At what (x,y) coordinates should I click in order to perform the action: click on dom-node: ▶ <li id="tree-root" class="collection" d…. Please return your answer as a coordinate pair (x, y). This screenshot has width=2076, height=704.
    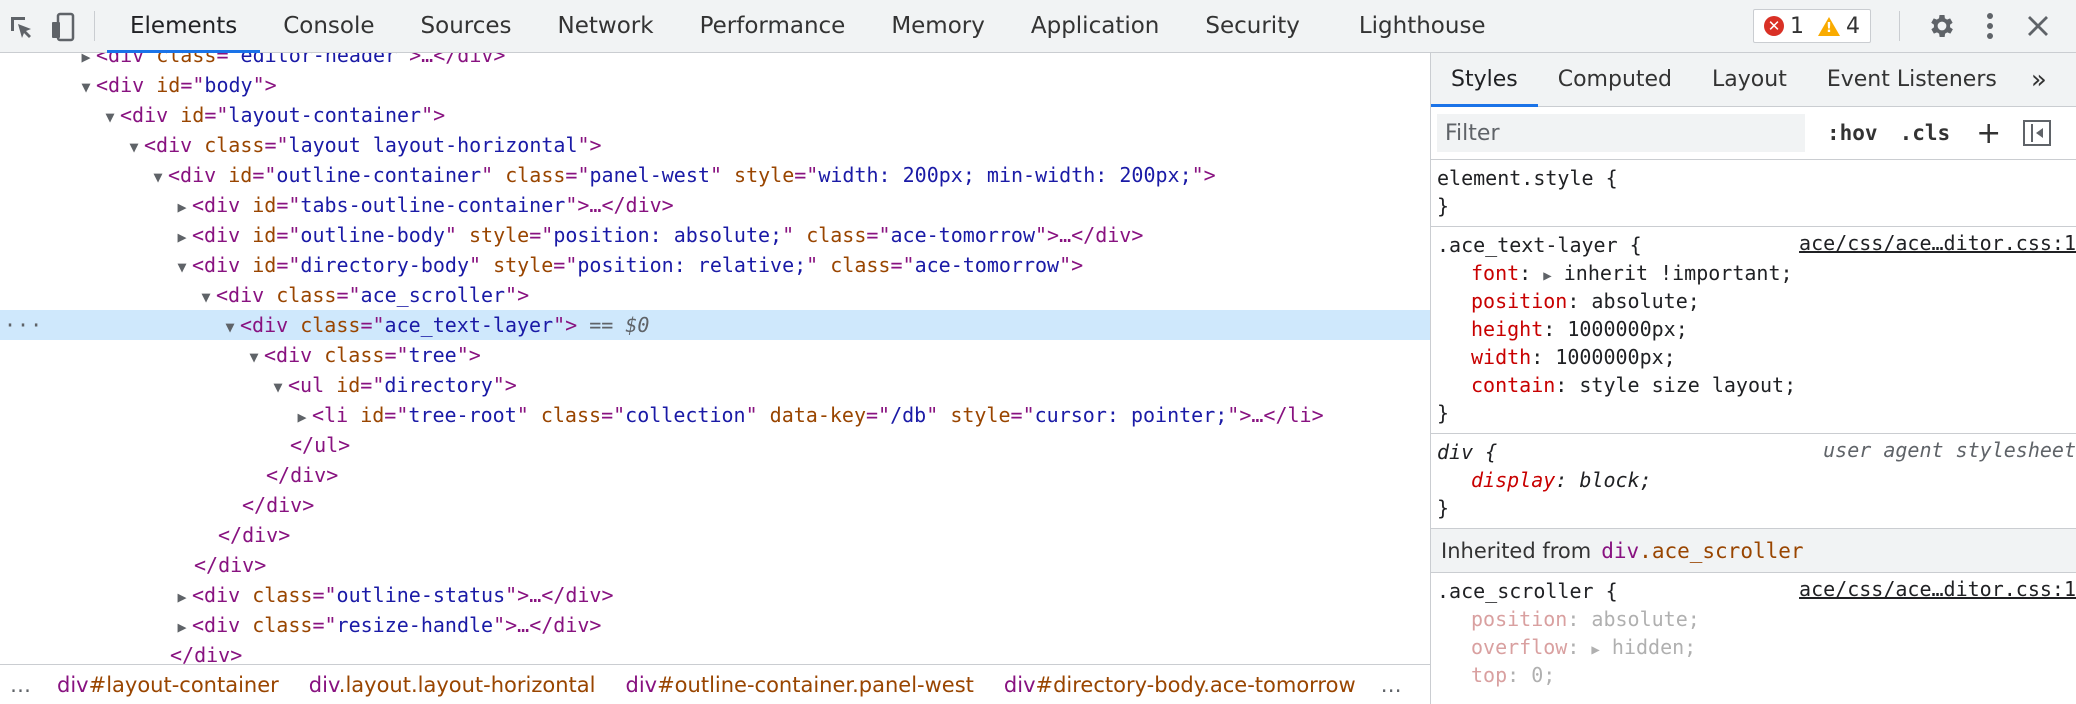
    Looking at the image, I should click on (715, 415).